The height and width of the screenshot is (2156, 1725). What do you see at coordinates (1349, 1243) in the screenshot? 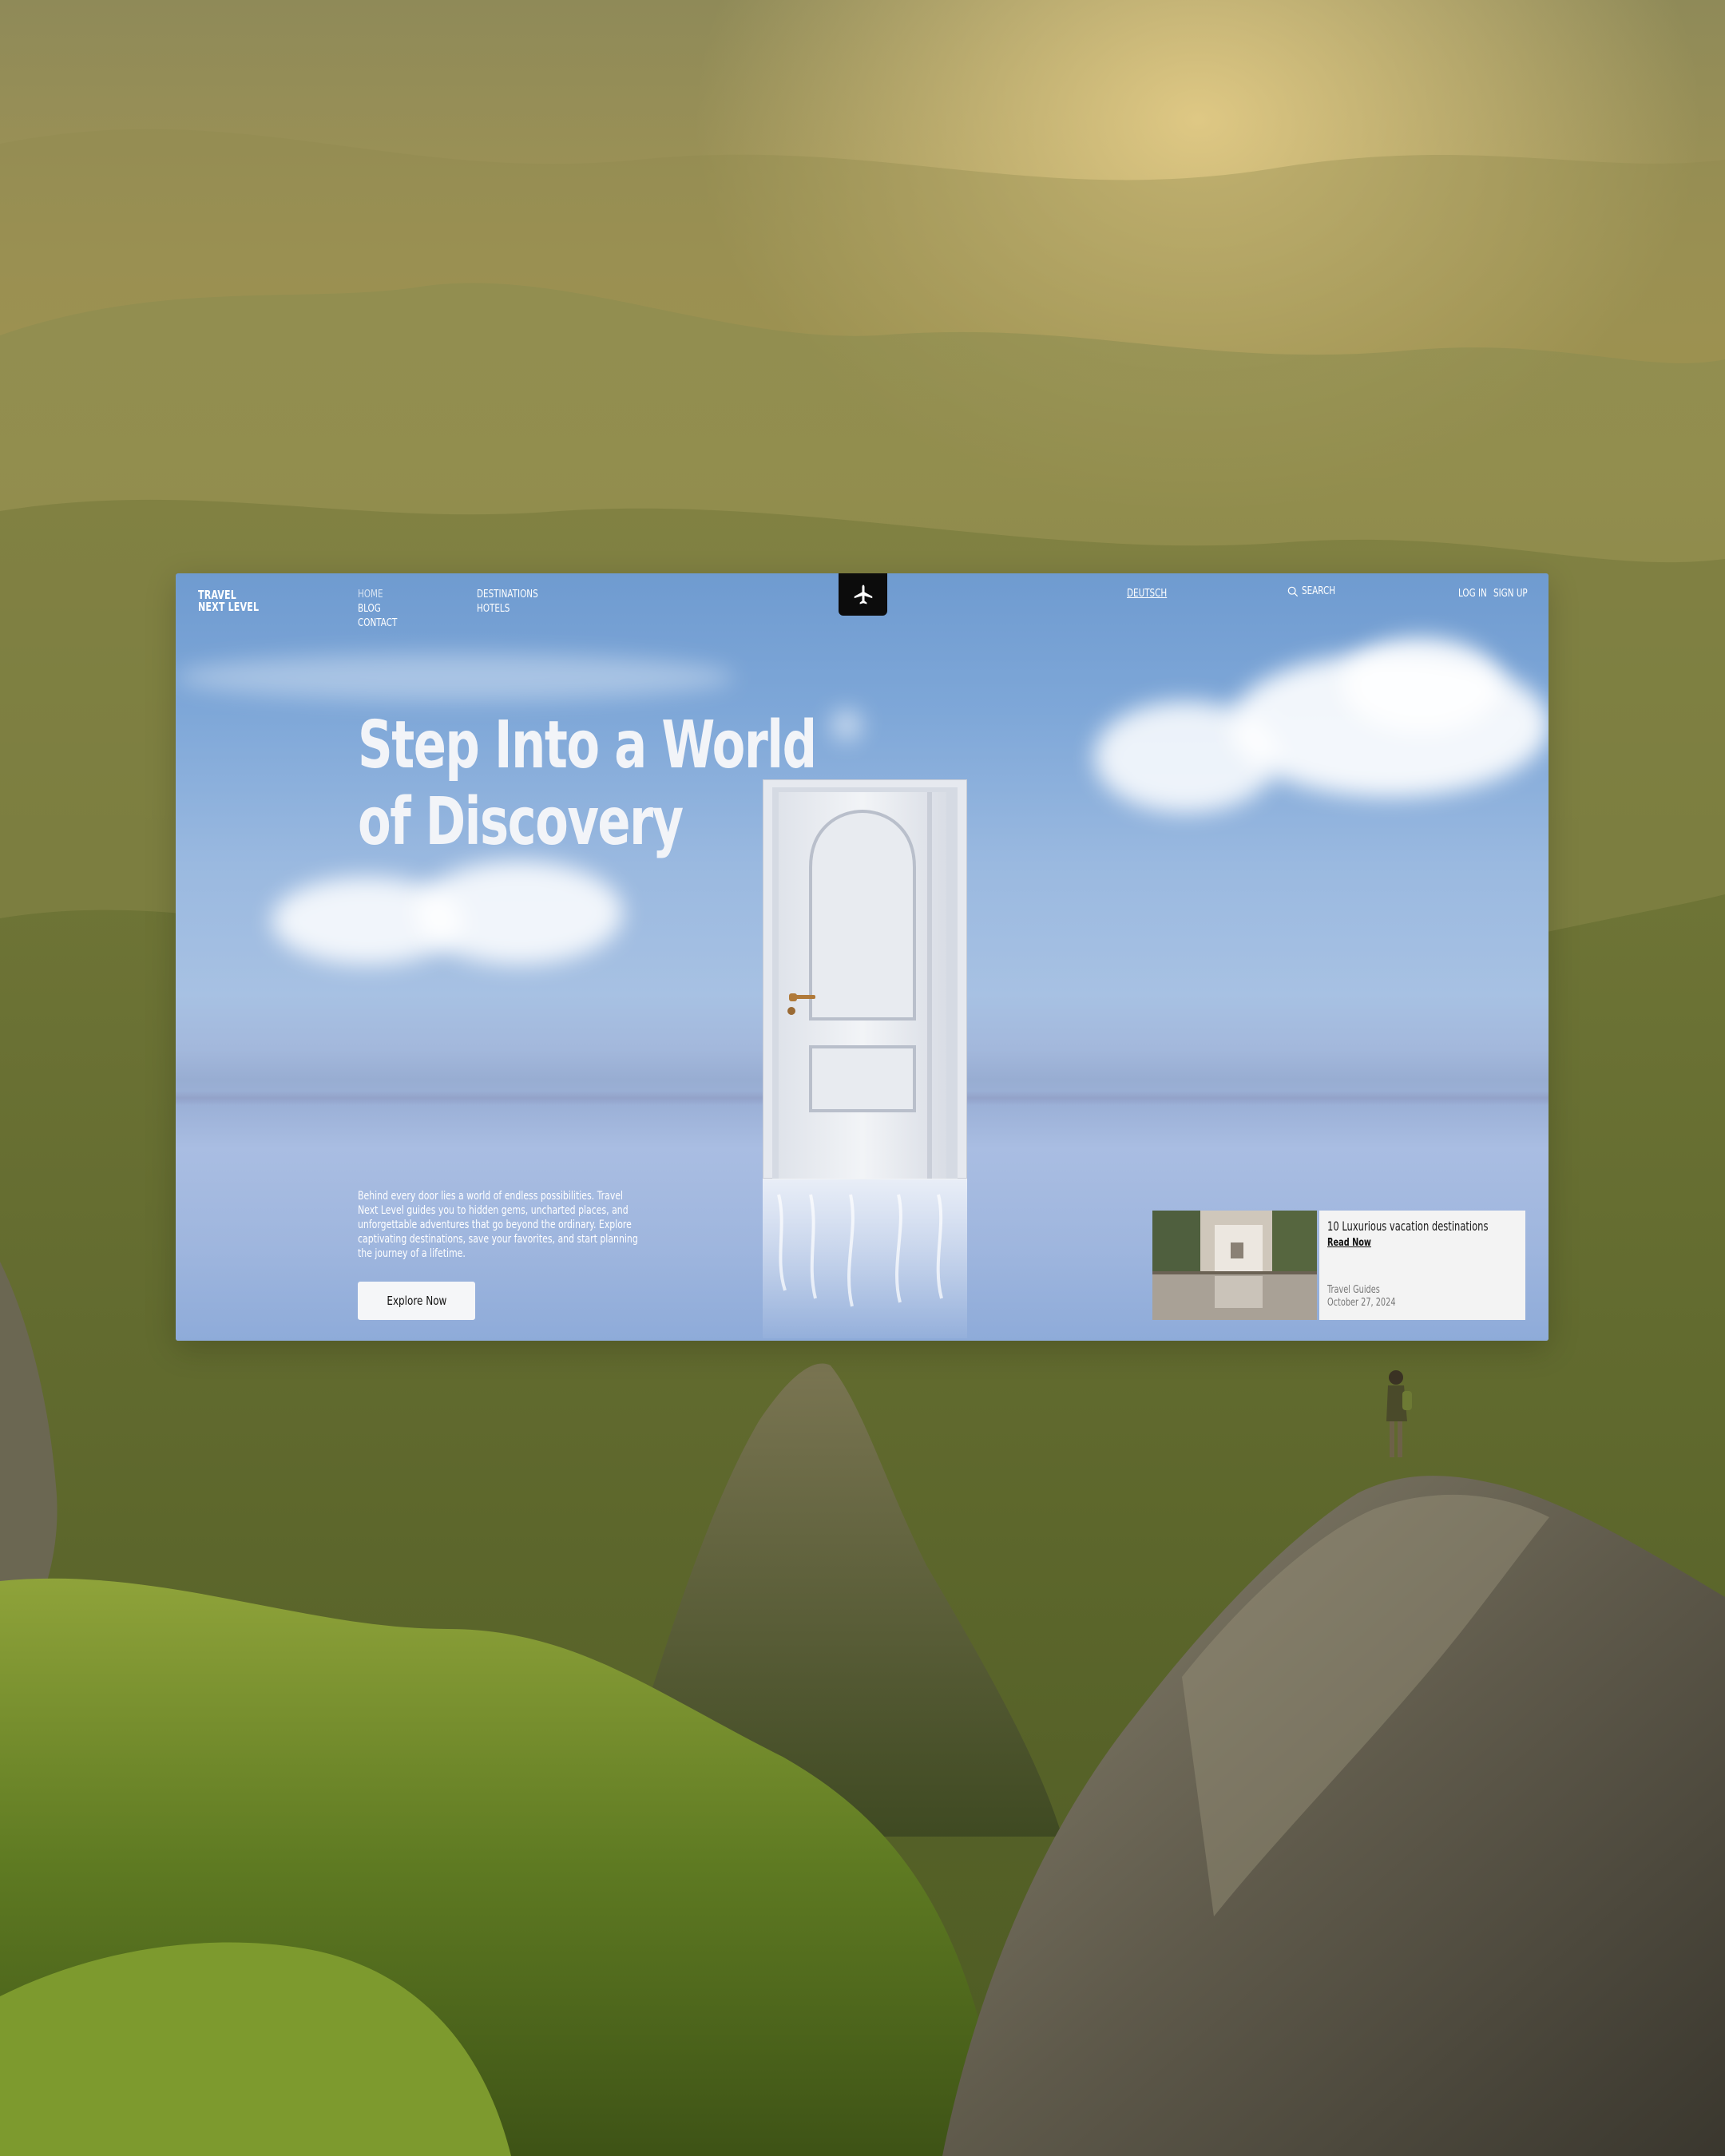
I see `read-now-link: Read Now` at bounding box center [1349, 1243].